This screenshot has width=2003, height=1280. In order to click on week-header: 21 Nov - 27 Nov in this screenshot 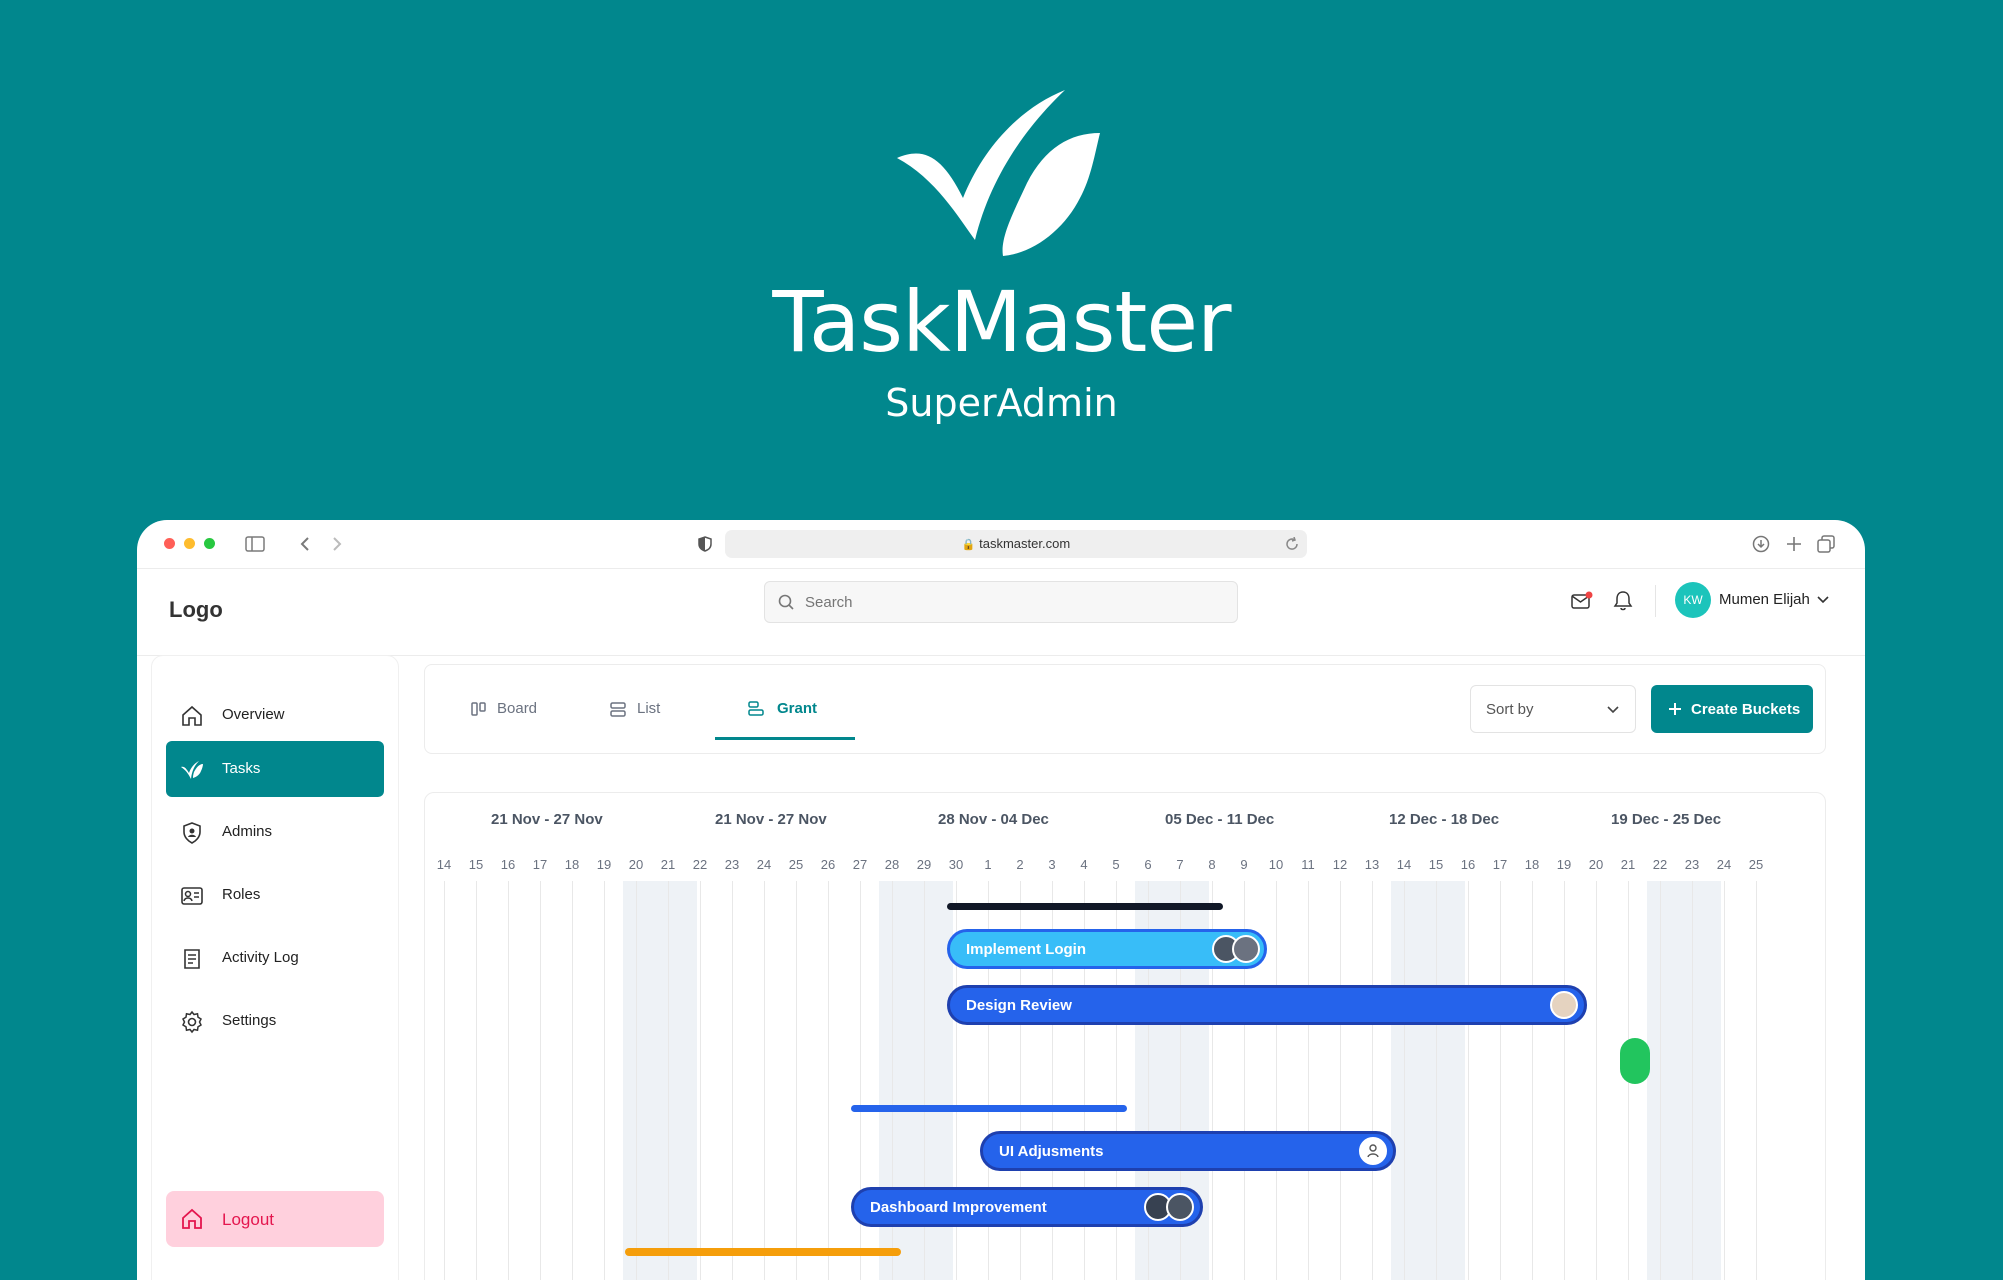, I will do `click(547, 819)`.